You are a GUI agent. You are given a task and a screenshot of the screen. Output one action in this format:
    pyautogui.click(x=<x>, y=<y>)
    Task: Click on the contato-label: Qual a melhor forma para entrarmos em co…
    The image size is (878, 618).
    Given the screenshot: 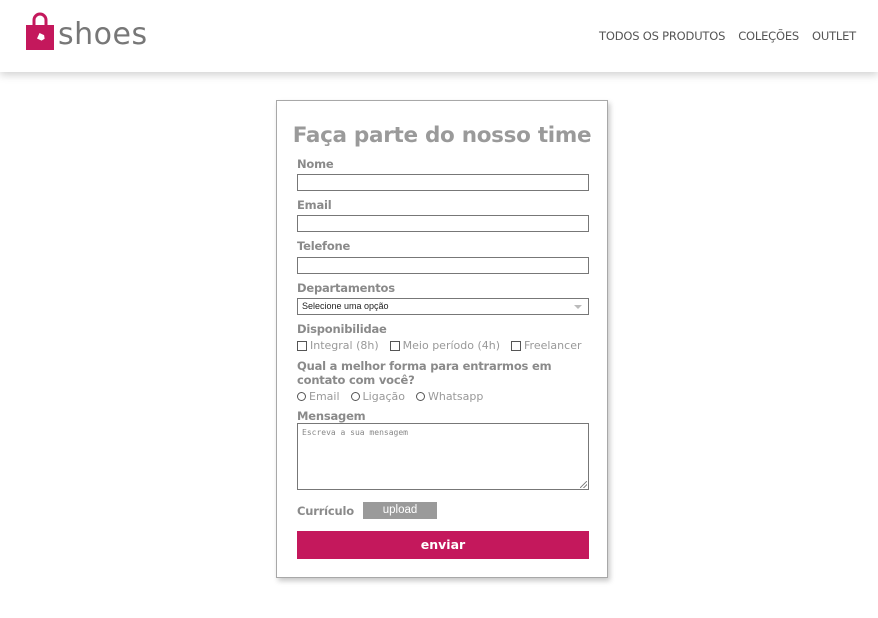 What is the action you would take?
    pyautogui.click(x=424, y=373)
    